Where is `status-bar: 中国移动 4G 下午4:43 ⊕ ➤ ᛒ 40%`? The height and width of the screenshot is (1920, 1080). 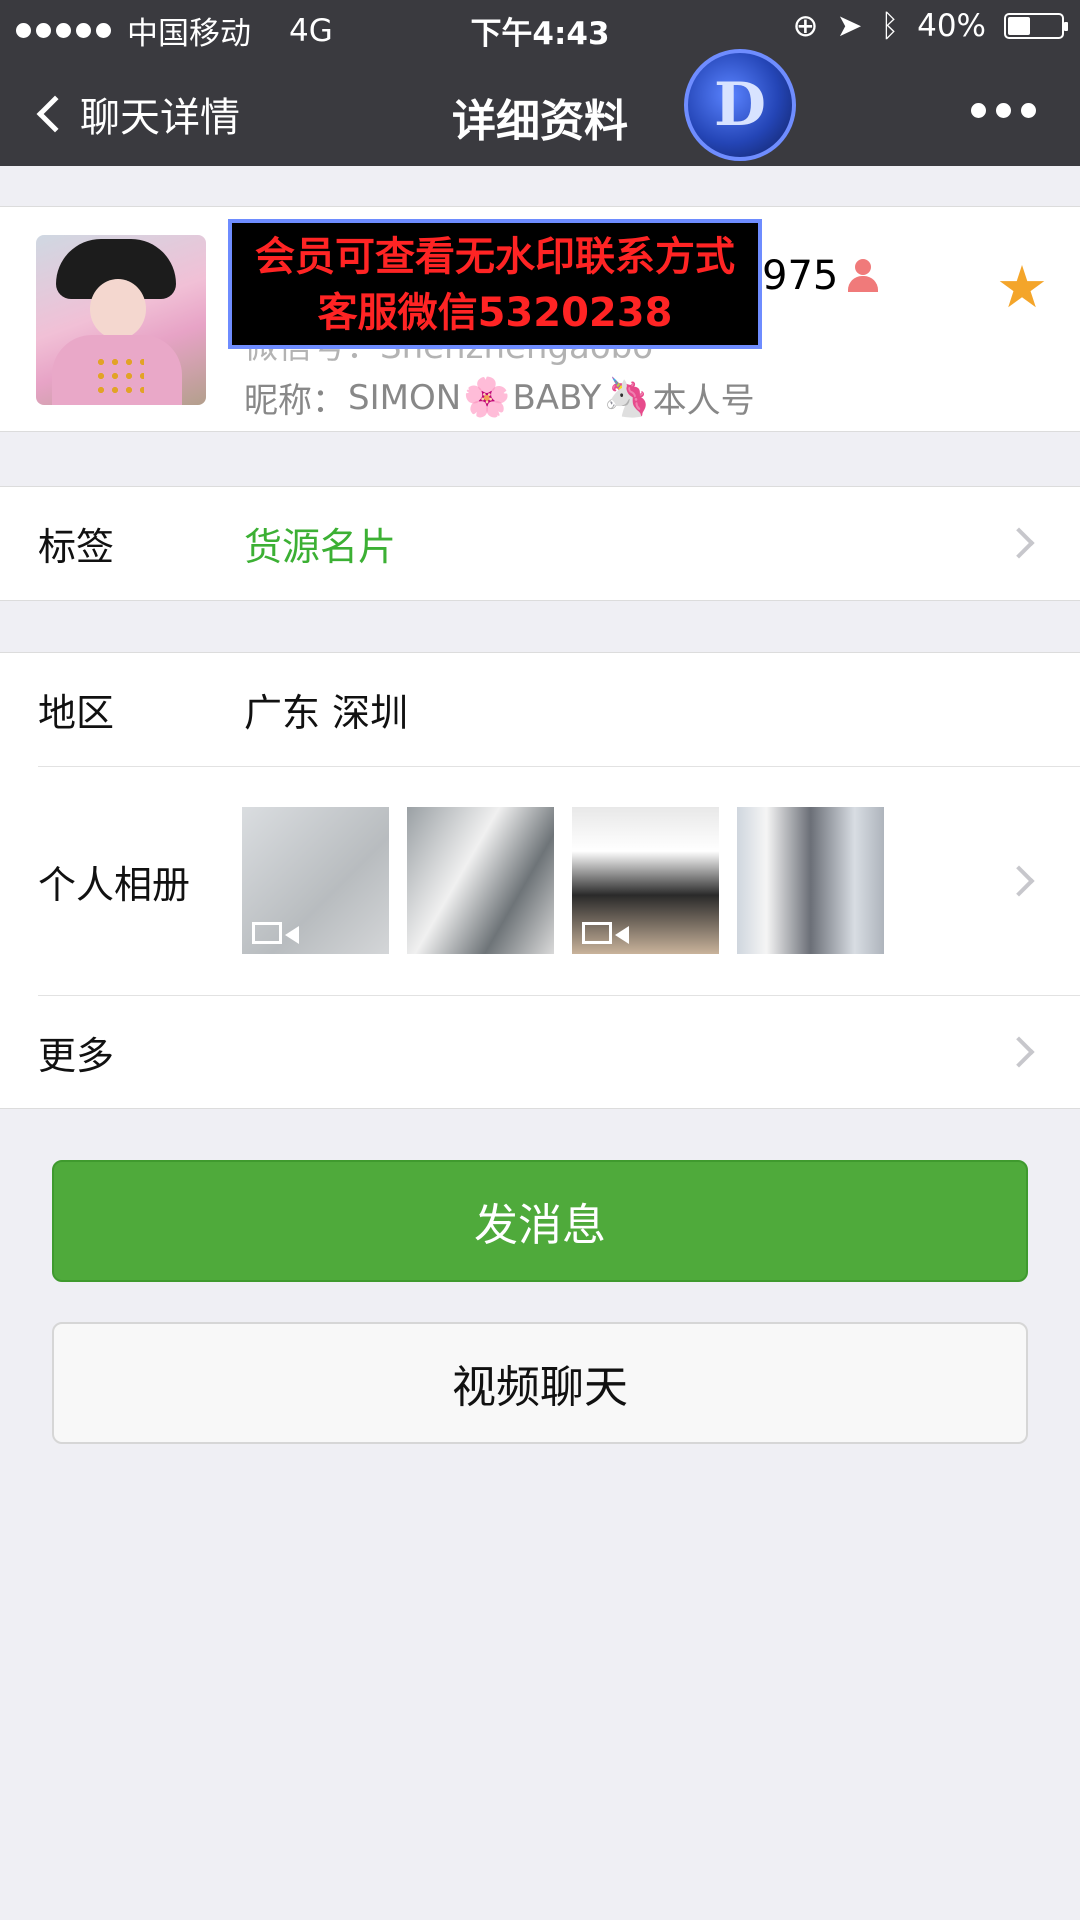 status-bar: 中国移动 4G 下午4:43 ⊕ ➤ ᛒ 40% is located at coordinates (540, 27).